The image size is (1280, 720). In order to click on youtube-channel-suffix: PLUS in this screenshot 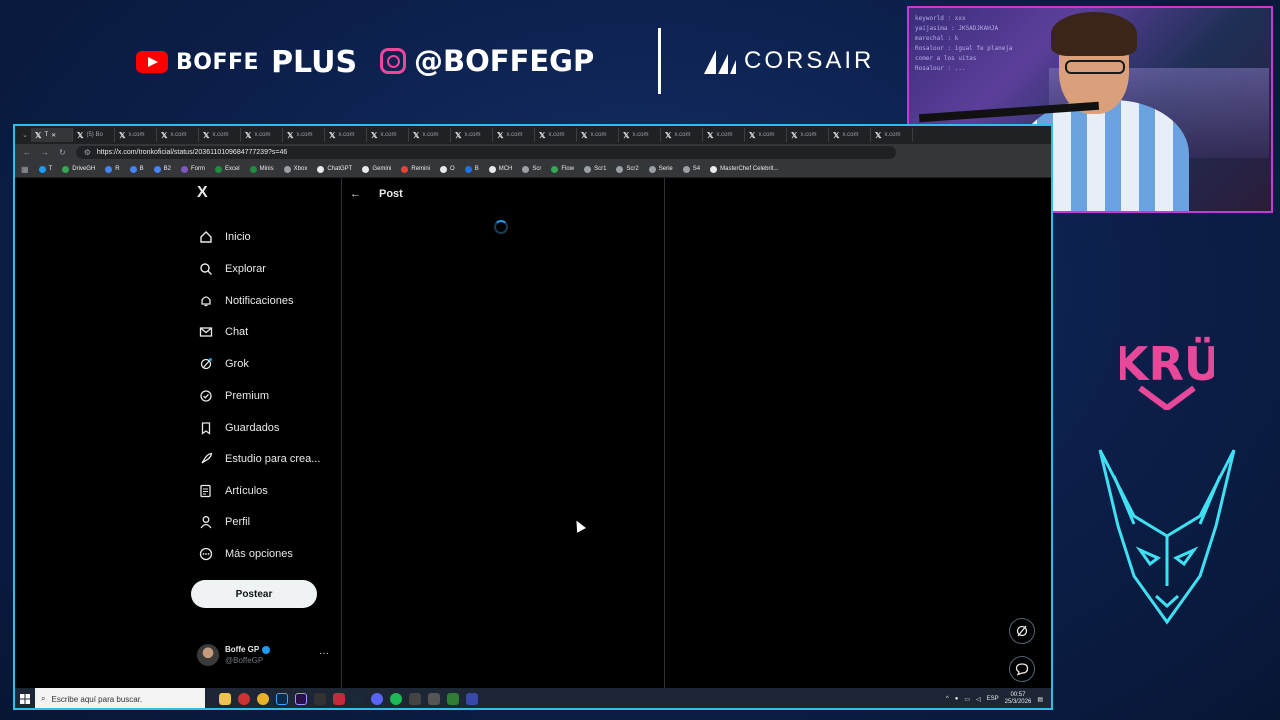, I will do `click(314, 62)`.